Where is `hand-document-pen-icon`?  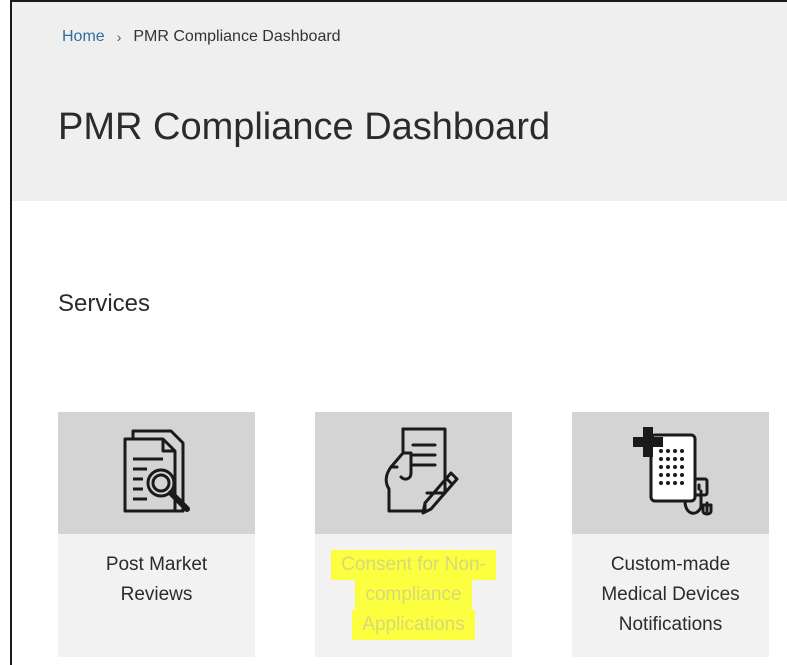
hand-document-pen-icon is located at coordinates (414, 473).